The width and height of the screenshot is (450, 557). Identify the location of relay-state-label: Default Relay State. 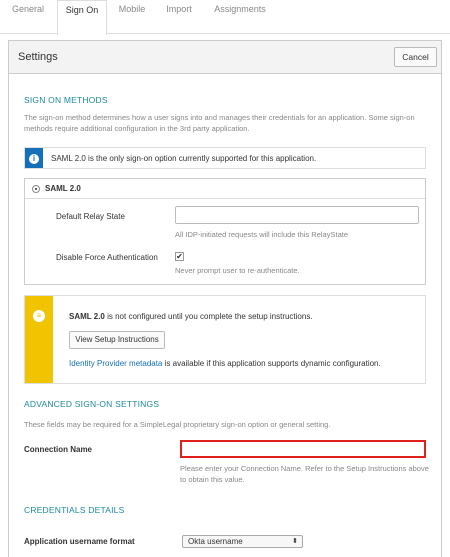
(90, 216).